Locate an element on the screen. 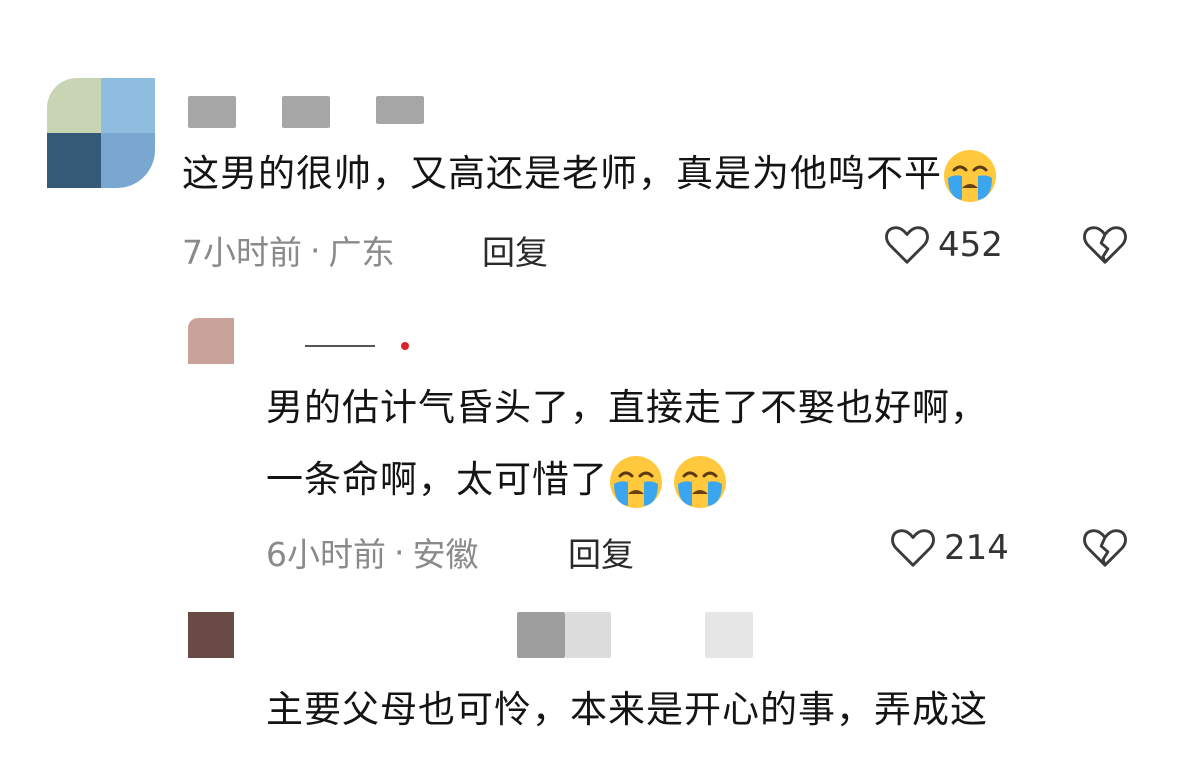 Image resolution: width=1180 pixels, height=759 pixels. comment-time: 6小时前 is located at coordinates (326, 554).